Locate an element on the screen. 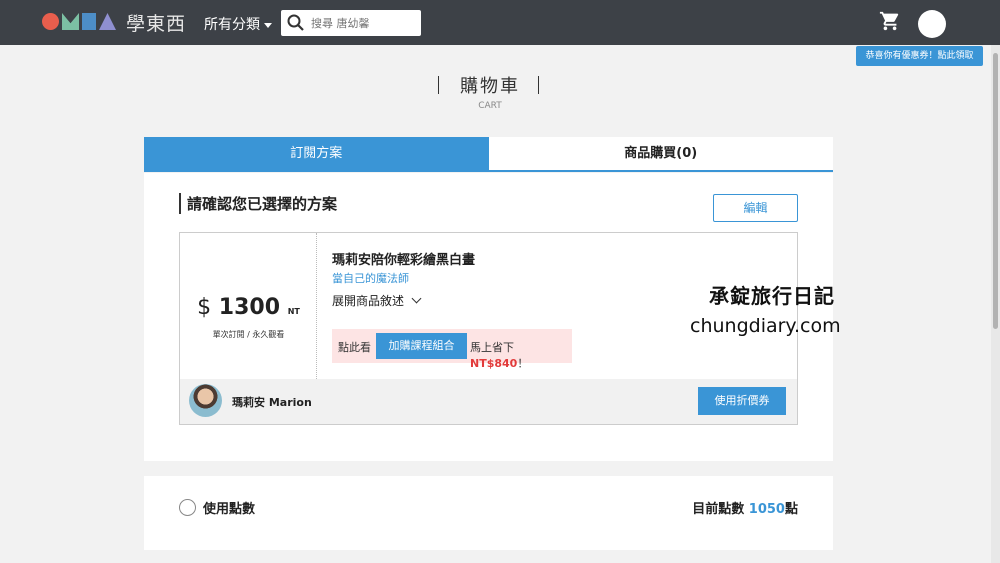 This screenshot has width=1000, height=563. teacher-name: 瑪莉安 Marion is located at coordinates (272, 402).